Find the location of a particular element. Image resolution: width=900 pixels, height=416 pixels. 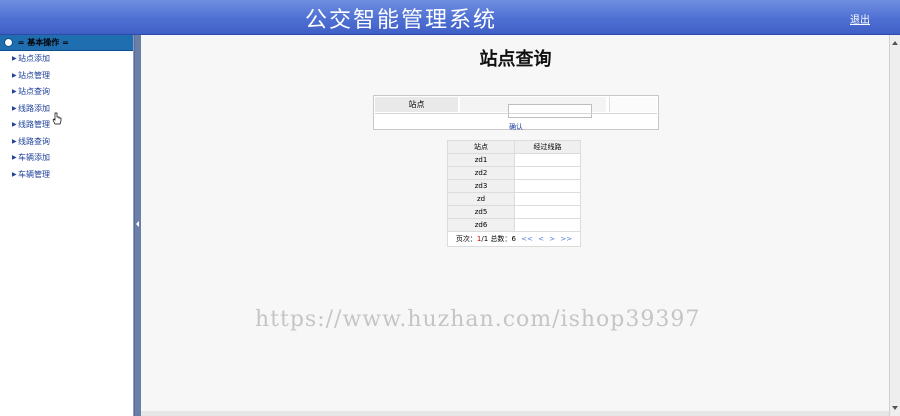

app-header: 公交智能管理系统 退出 is located at coordinates (450, 17).